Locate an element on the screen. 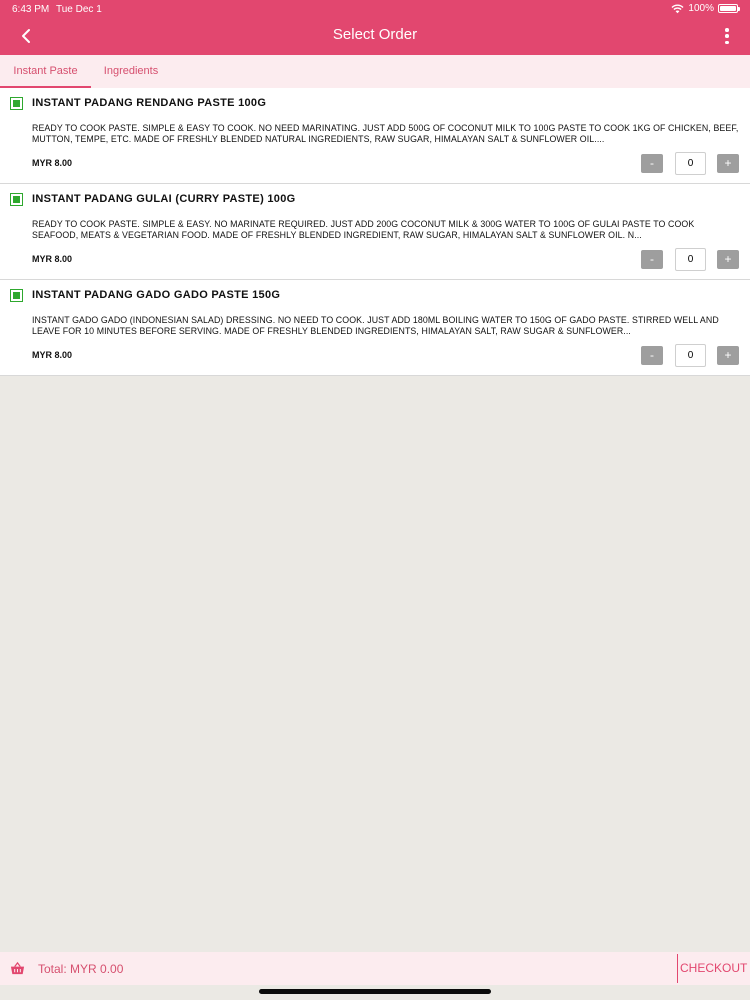 The height and width of the screenshot is (1000, 750). battery-percent: 100% is located at coordinates (701, 8).